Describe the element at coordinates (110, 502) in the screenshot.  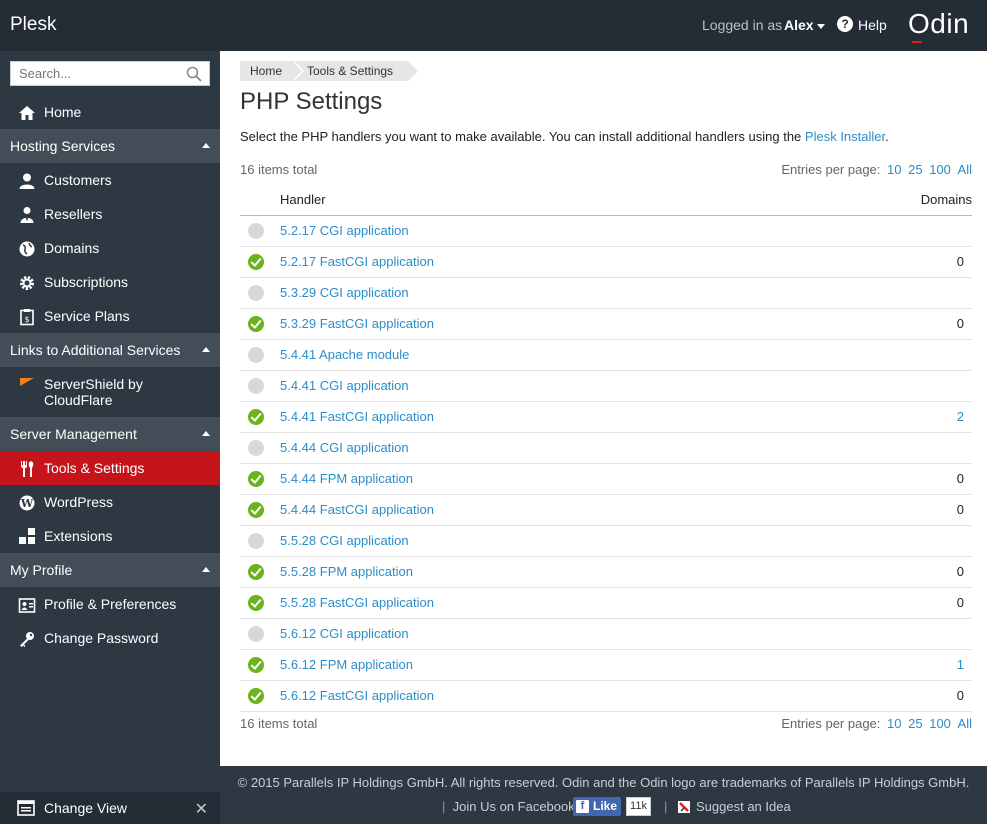
I see `sidebar-item-wordpress: W WordPress` at that location.